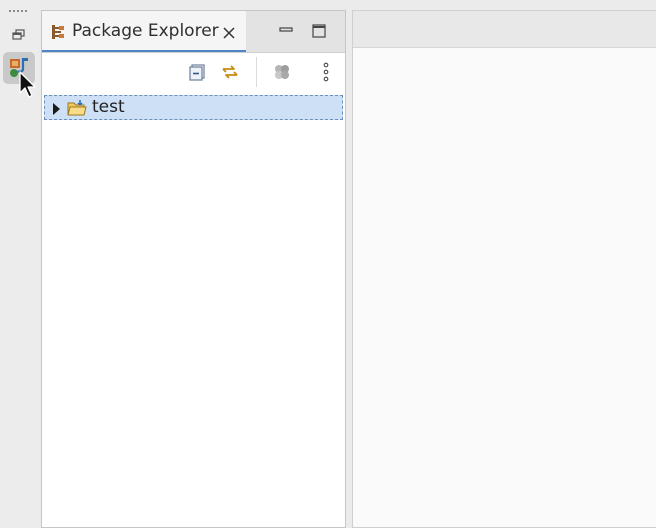 The width and height of the screenshot is (656, 528). I want to click on view-tab-bar: Package Explorer, so click(193, 32).